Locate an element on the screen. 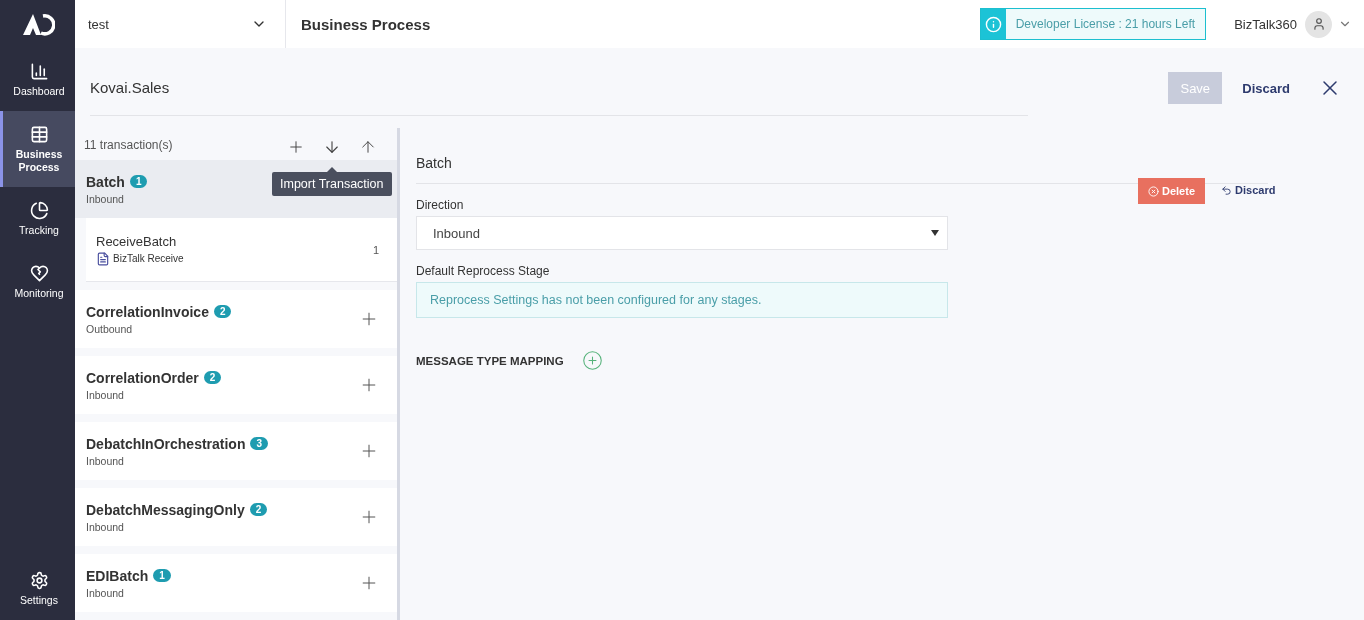 The width and height of the screenshot is (1364, 620). user-name: BizTalk360 is located at coordinates (1265, 24).